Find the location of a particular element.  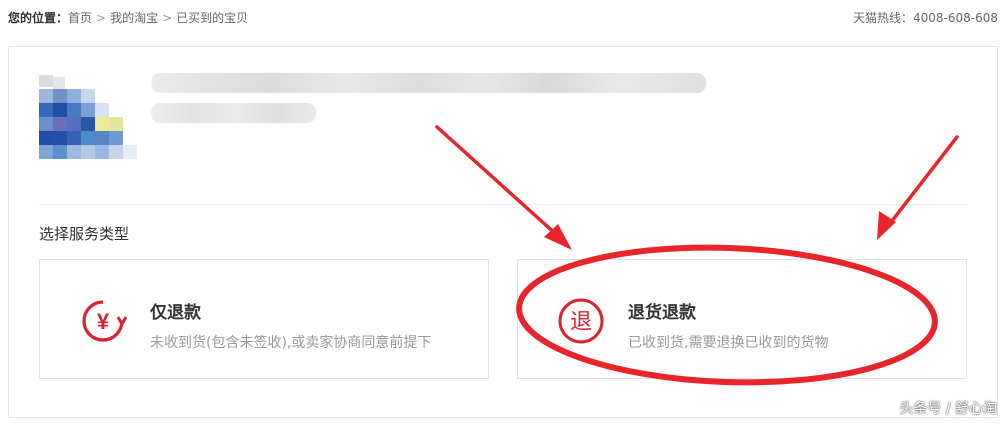

breadcrumb: 您的位置：首页 > 我的淘宝 > 已买到的宝贝 is located at coordinates (128, 17).